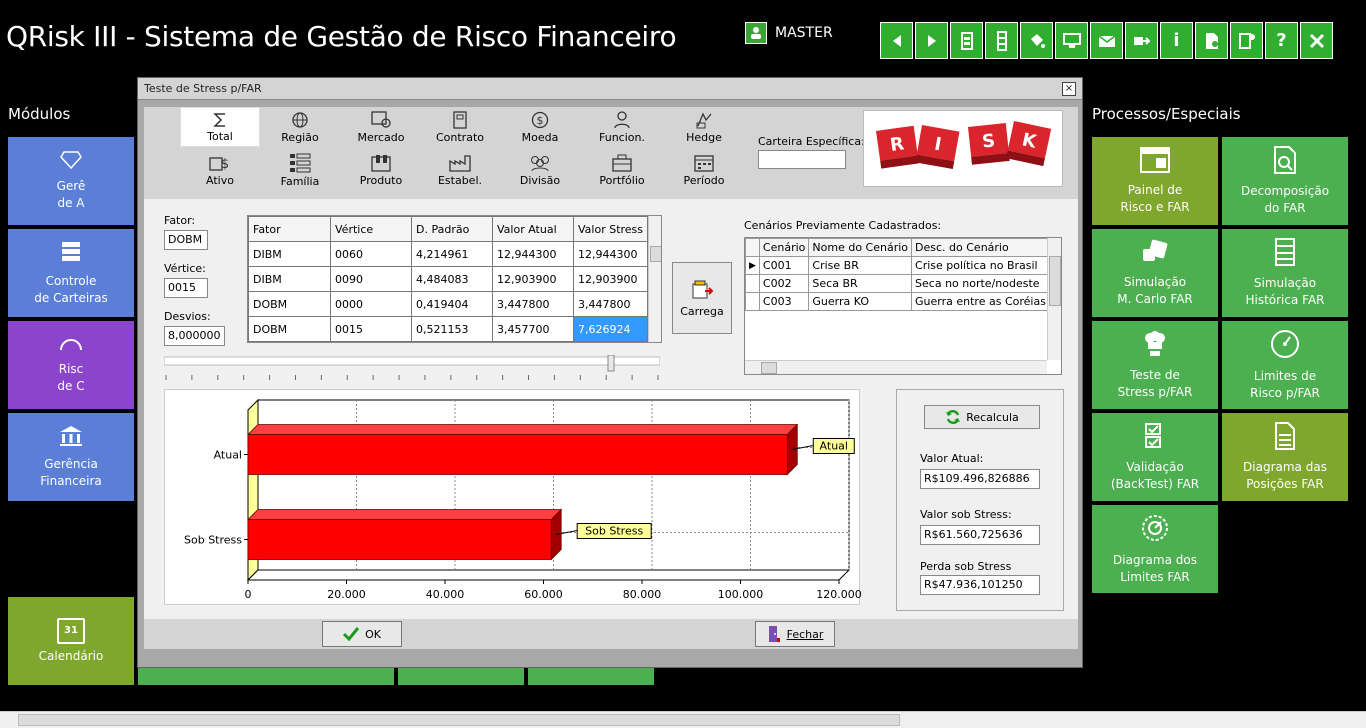 This screenshot has width=1366, height=728. I want to click on table-row: DIBM 0060 4,214961 12,944300 12,944300, so click(448, 254).